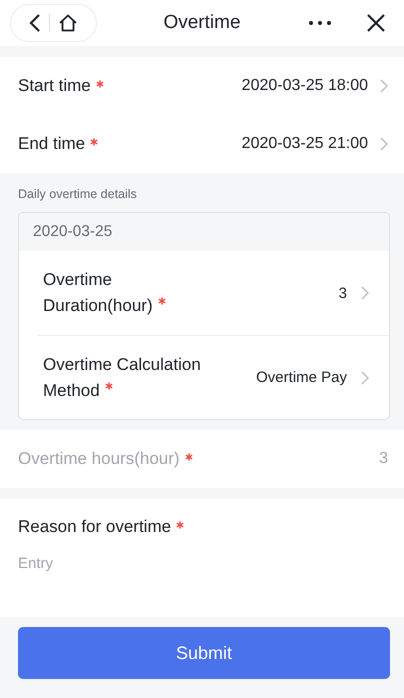 The image size is (404, 698). What do you see at coordinates (54, 85) in the screenshot?
I see `field-label: Start time` at bounding box center [54, 85].